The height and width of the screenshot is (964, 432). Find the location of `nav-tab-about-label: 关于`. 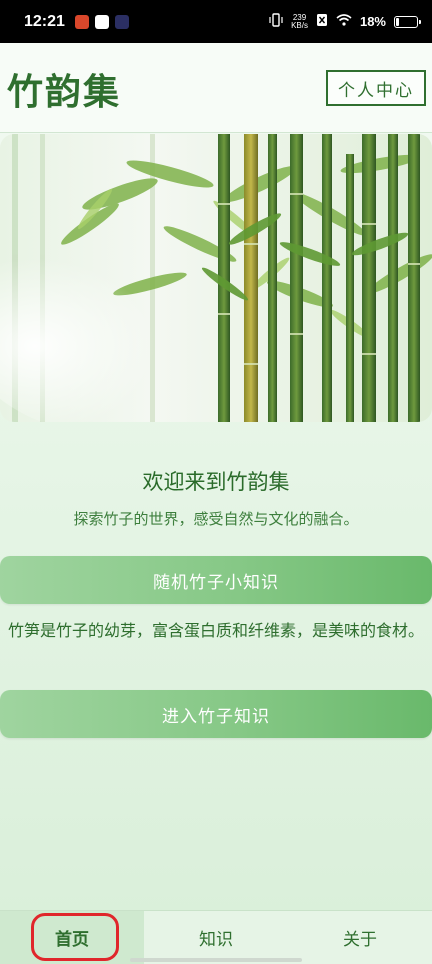

nav-tab-about-label: 关于 is located at coordinates (360, 940).